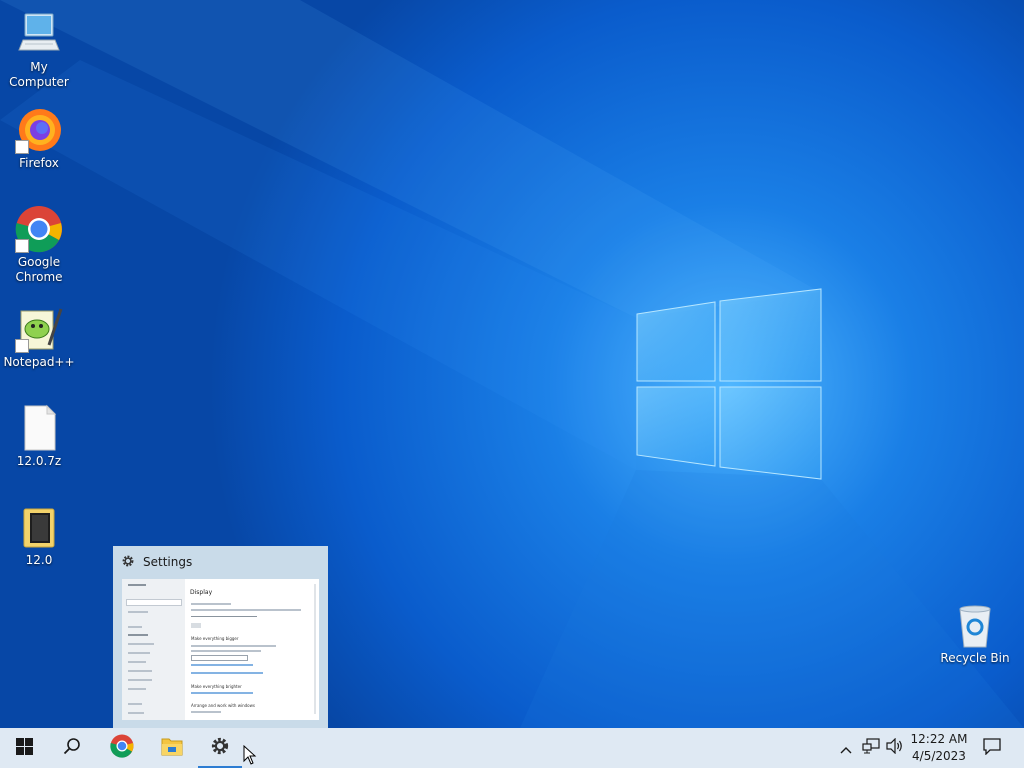 The height and width of the screenshot is (768, 1024). I want to click on desktop-icon-firefox: Firefox, so click(39, 138).